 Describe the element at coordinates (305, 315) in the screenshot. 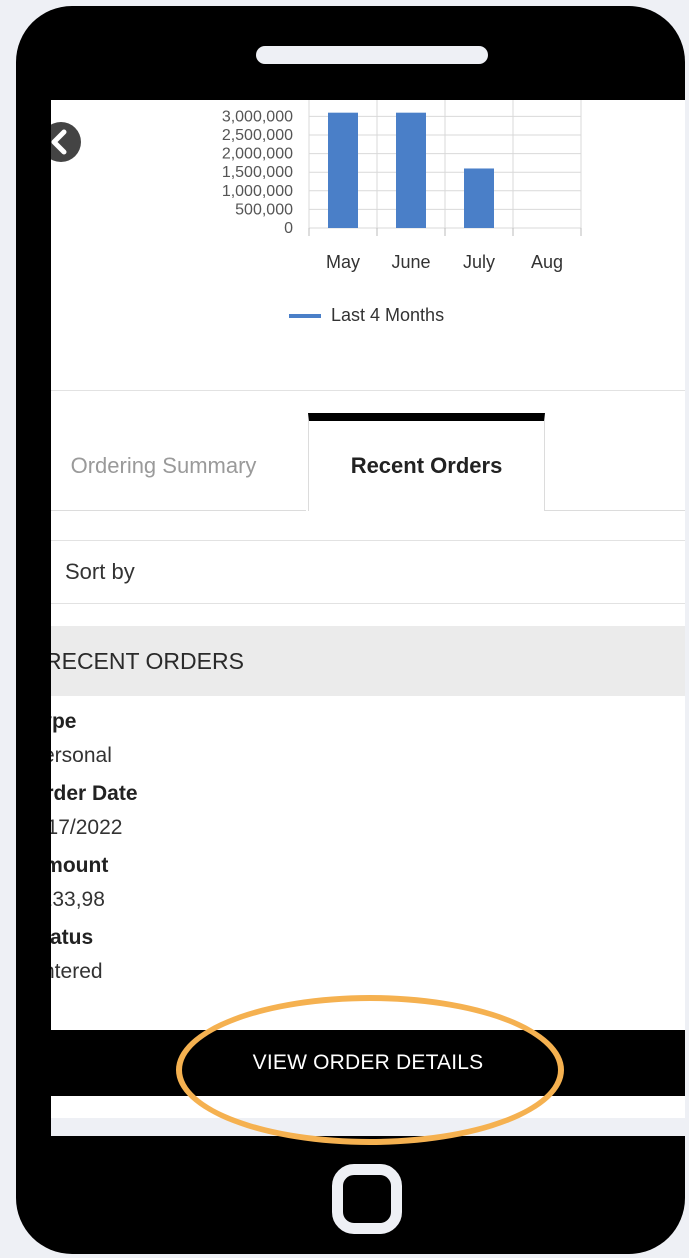

I see `legend-swatch` at that location.